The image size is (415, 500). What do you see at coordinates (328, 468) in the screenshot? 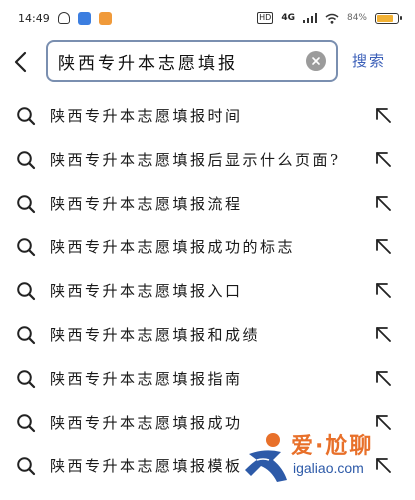
I see `watermark-url: igaliao.com` at bounding box center [328, 468].